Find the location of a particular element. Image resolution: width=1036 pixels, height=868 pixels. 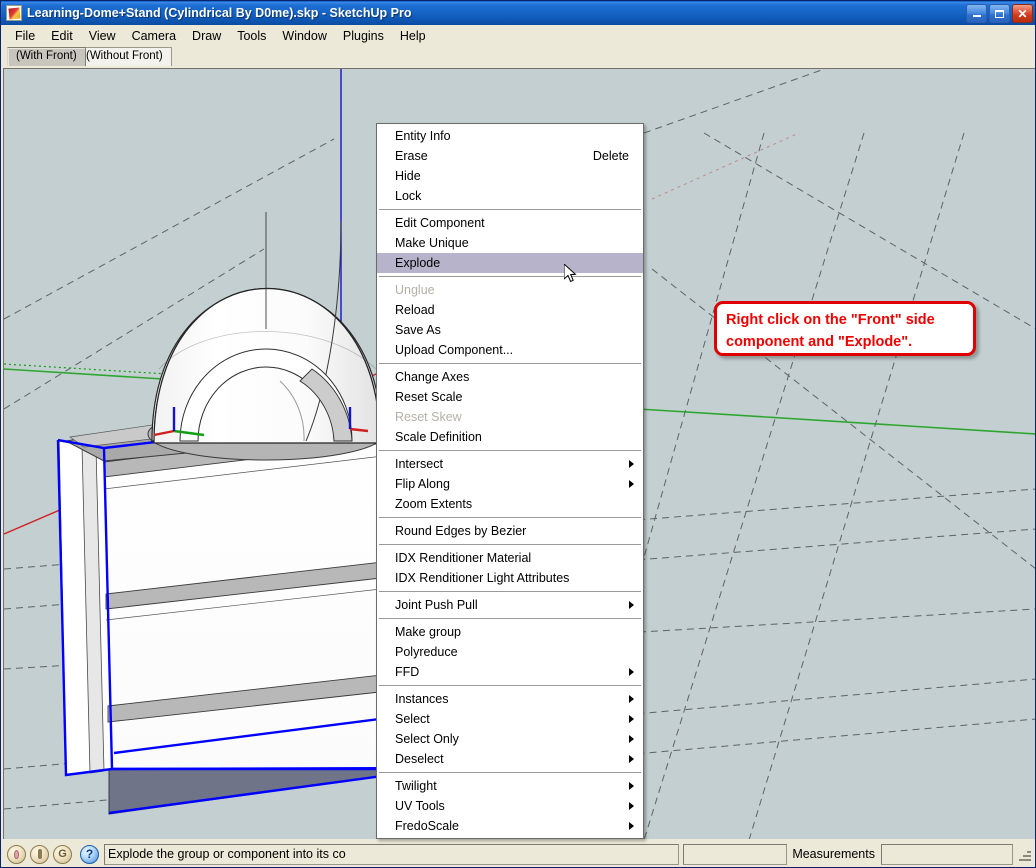

context-menu-item-label: Flip Along is located at coordinates (422, 484).